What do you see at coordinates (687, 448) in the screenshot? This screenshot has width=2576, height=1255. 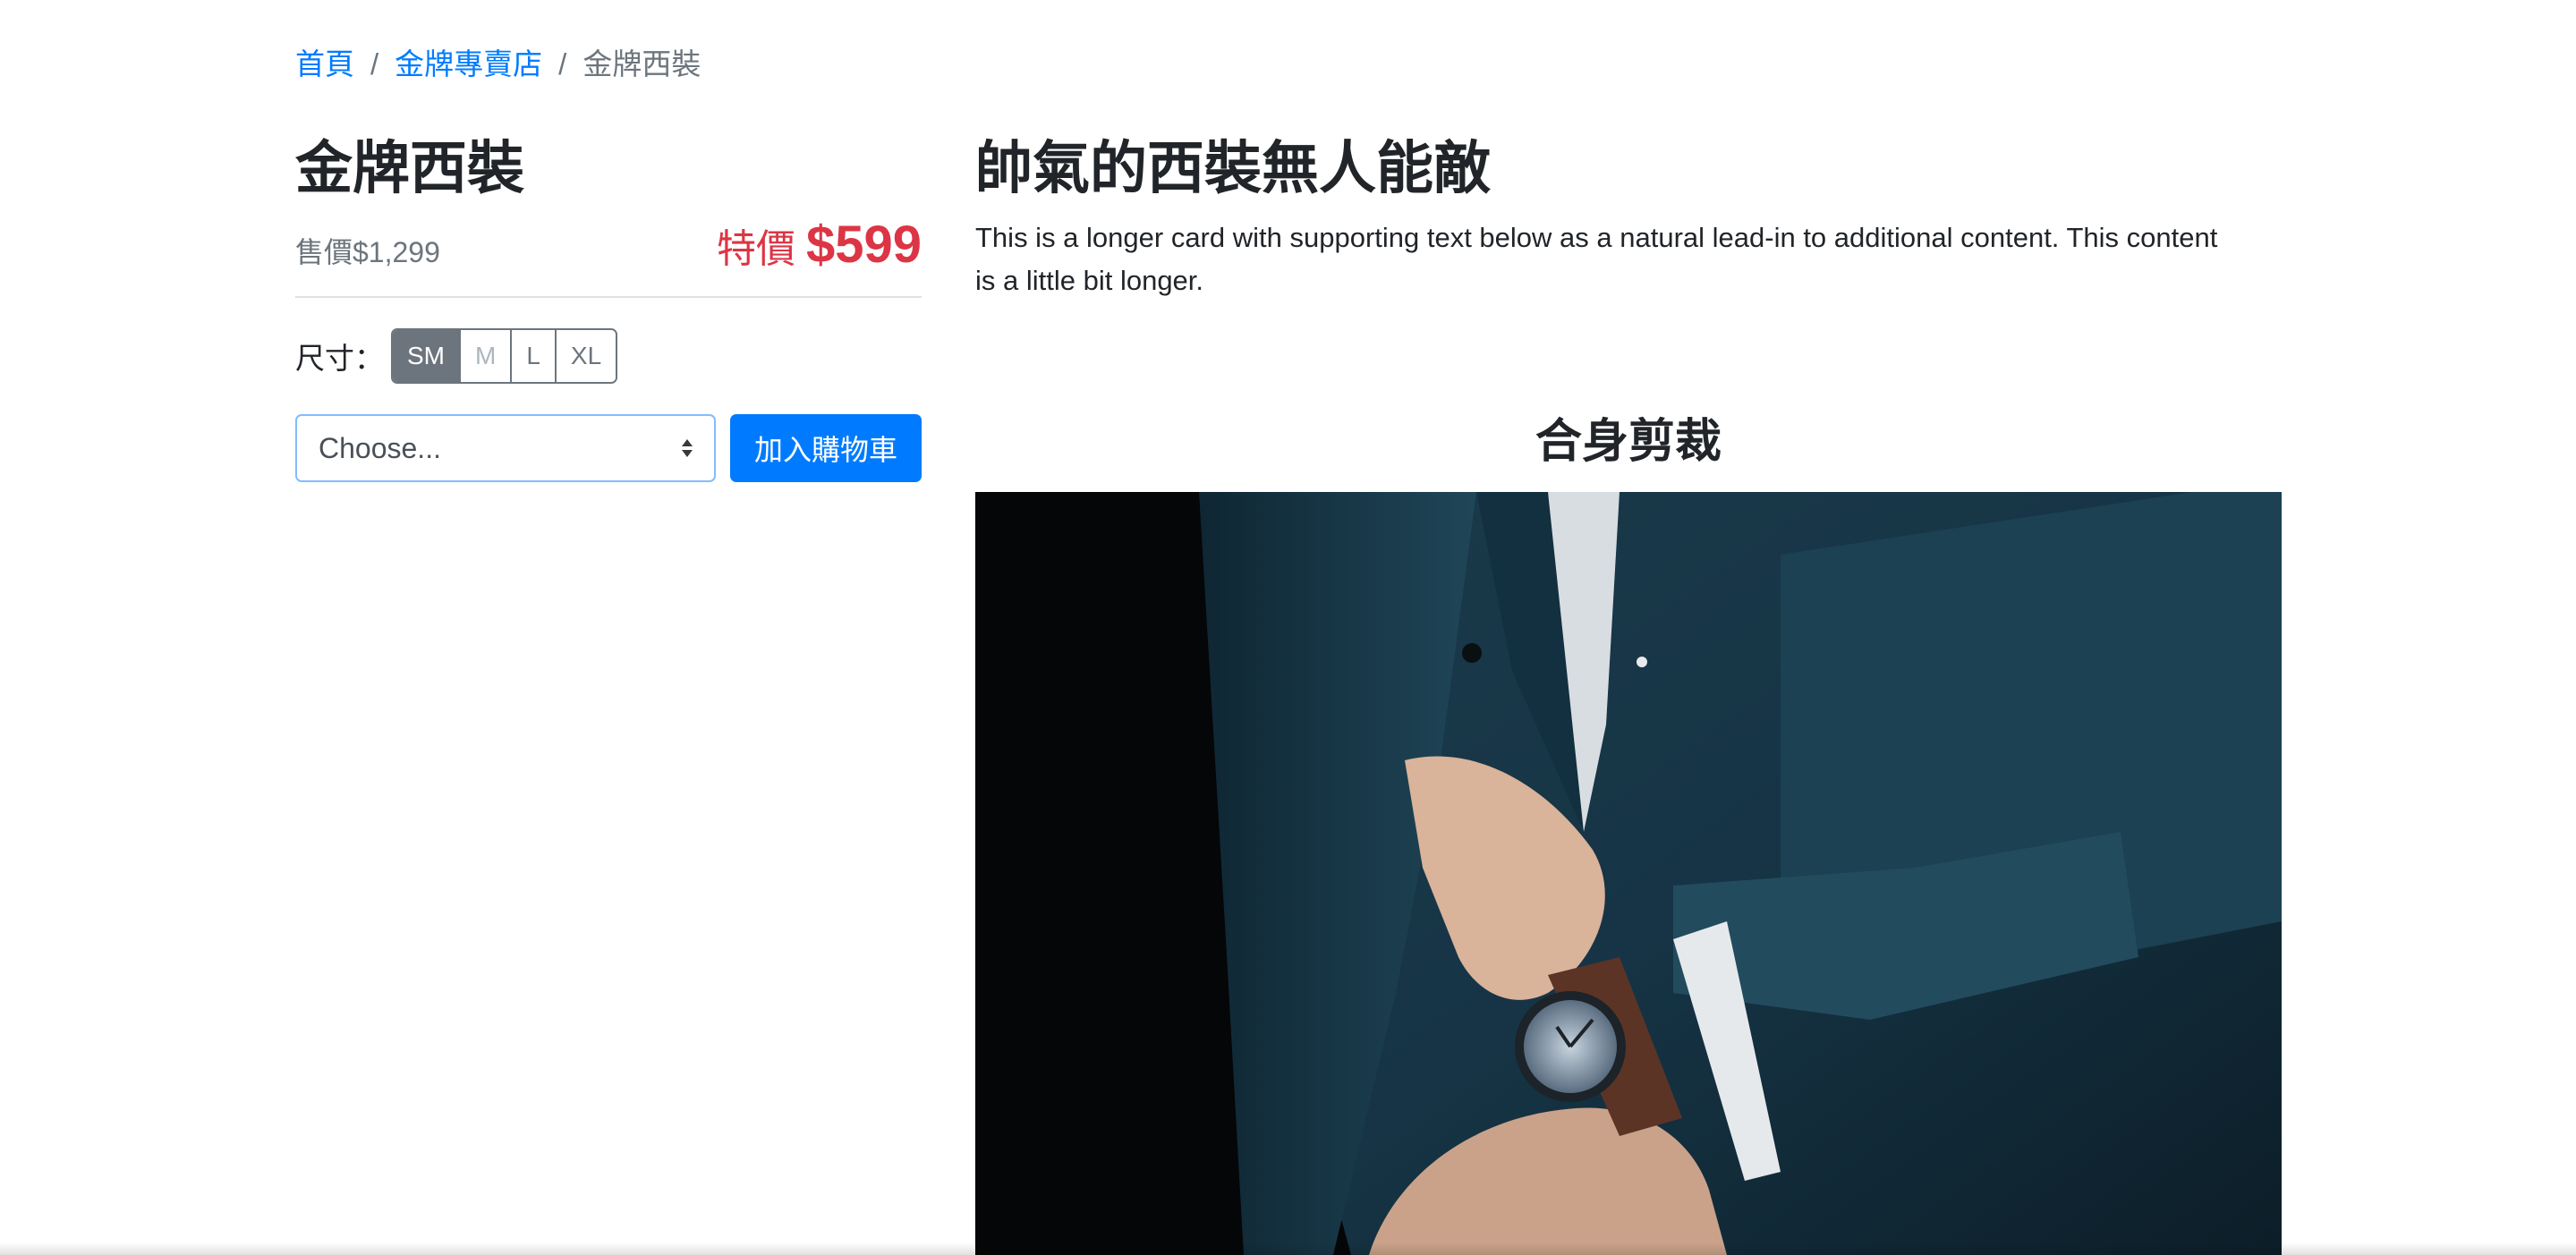 I see `select-arrows-icon` at bounding box center [687, 448].